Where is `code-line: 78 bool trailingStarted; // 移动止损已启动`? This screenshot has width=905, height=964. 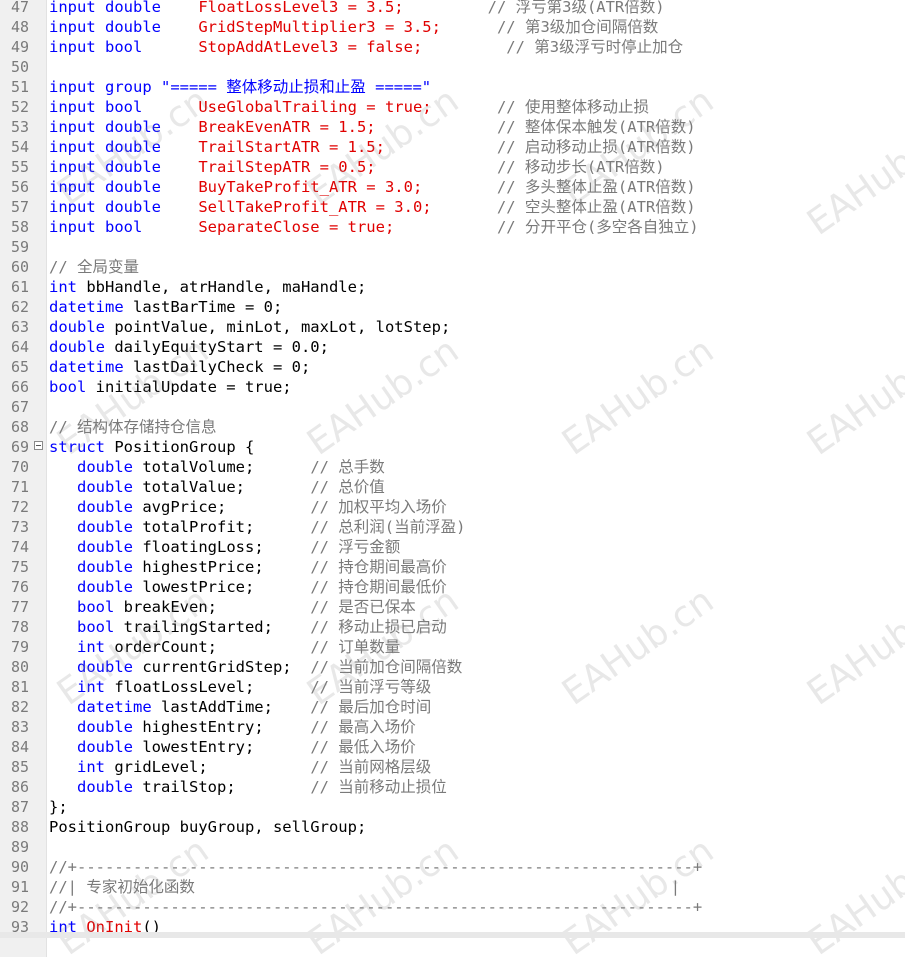
code-line: 78 bool trailingStarted; // 移动止损已启动 is located at coordinates (452, 627).